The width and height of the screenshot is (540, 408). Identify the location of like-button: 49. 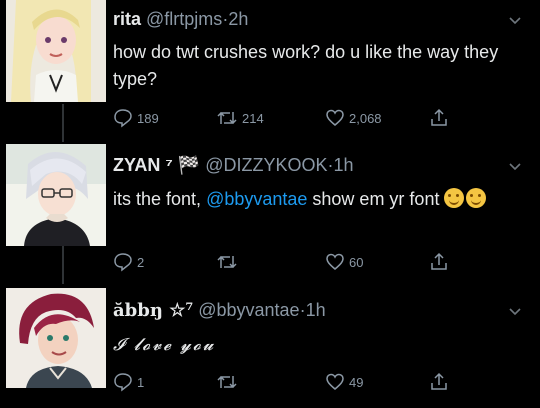
(344, 382).